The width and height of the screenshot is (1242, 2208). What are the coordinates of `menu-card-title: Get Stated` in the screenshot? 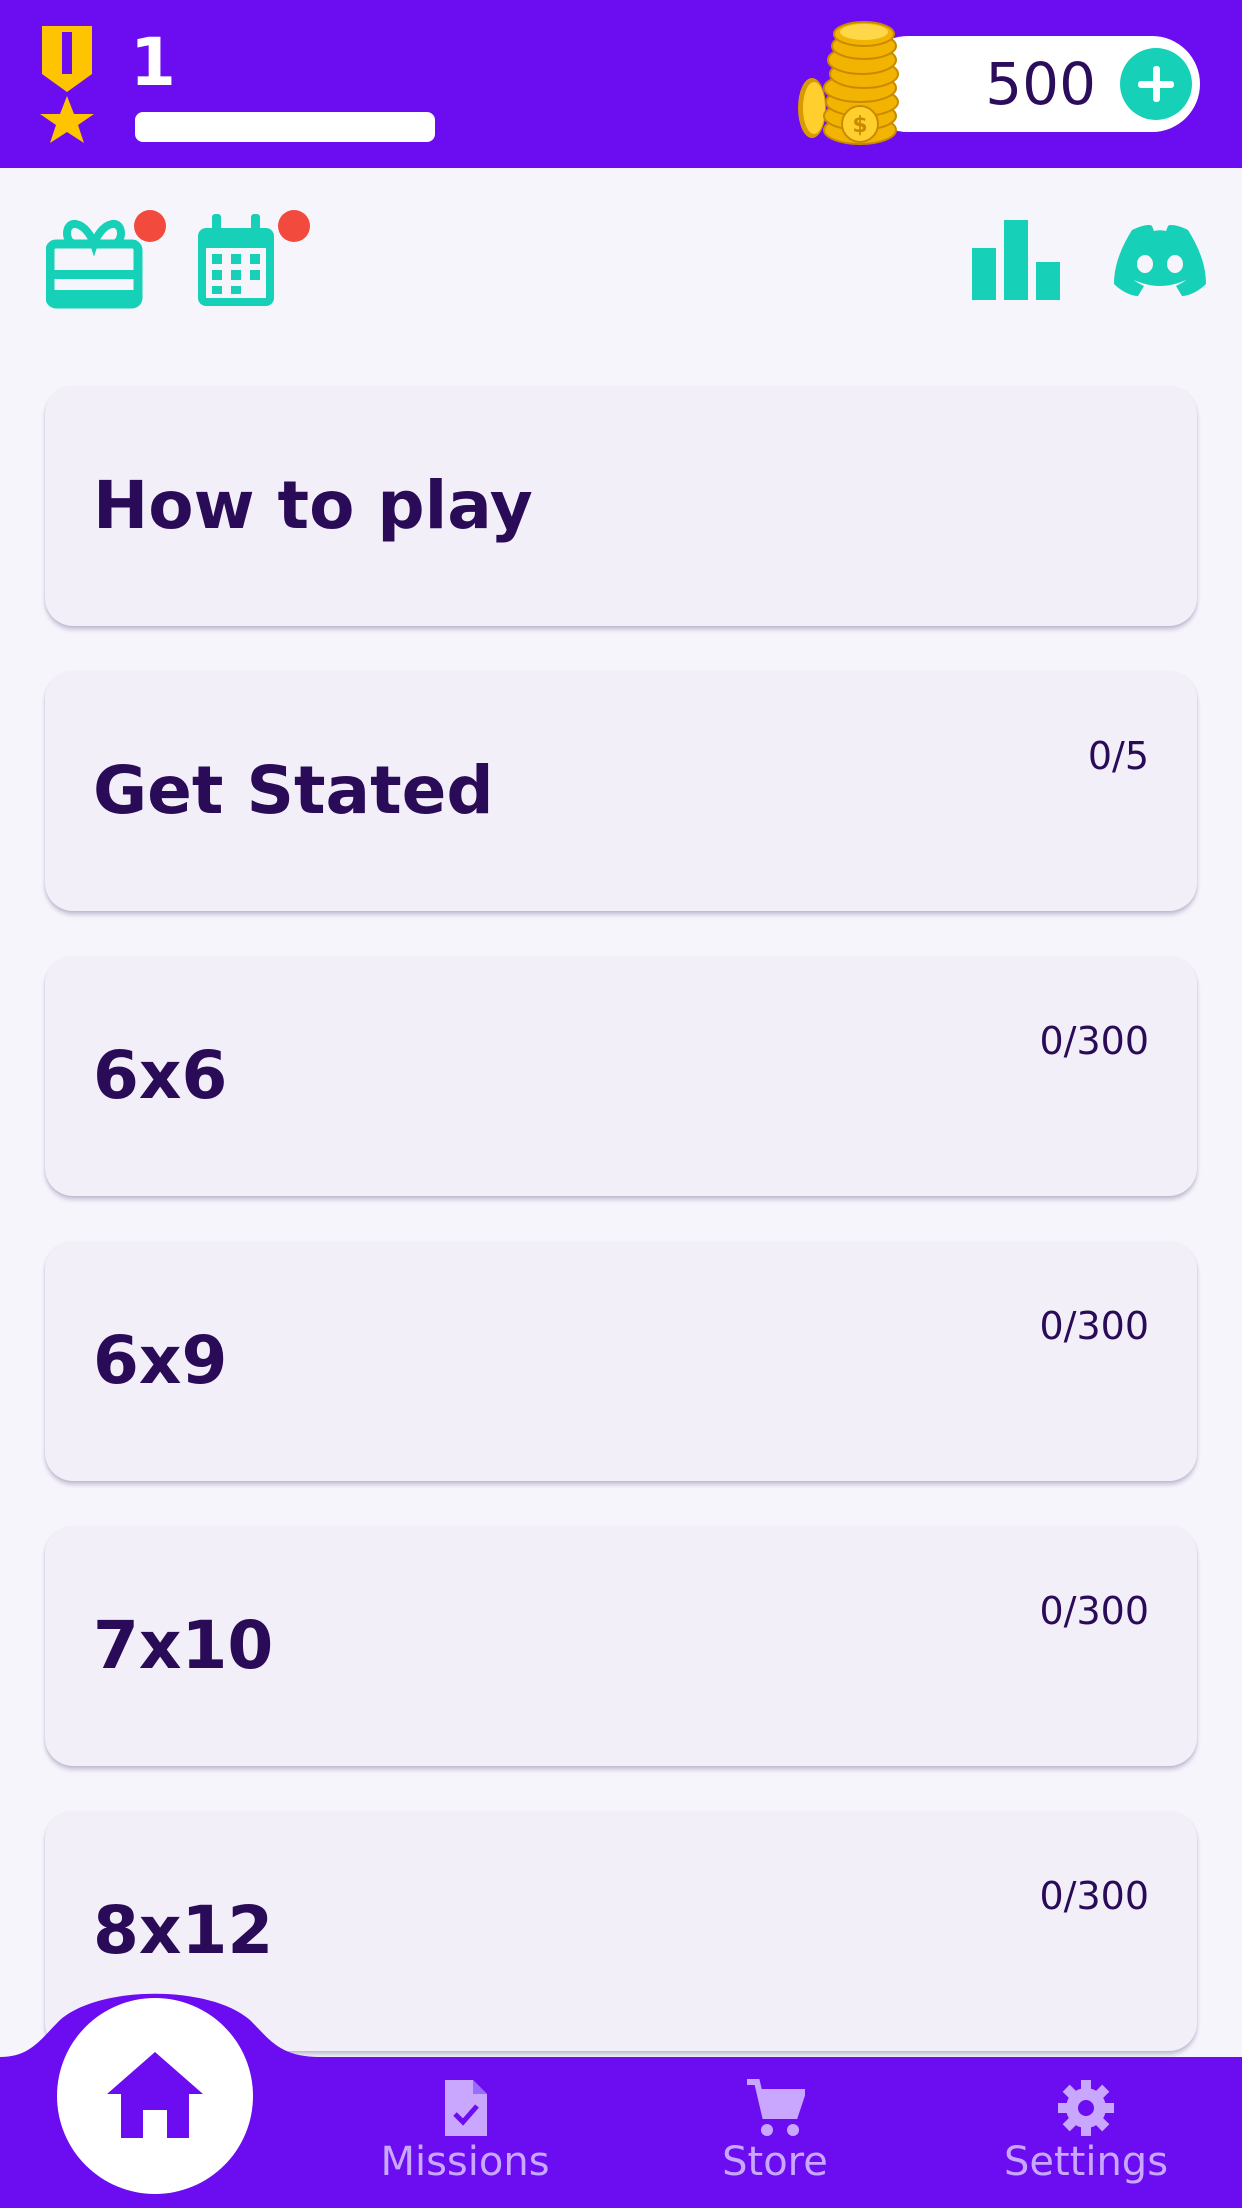 It's located at (293, 790).